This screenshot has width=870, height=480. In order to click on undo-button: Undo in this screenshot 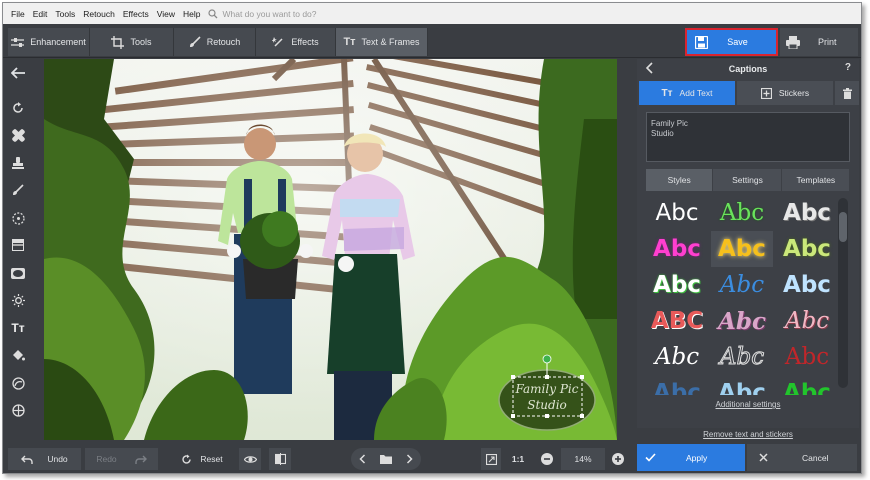, I will do `click(44, 459)`.